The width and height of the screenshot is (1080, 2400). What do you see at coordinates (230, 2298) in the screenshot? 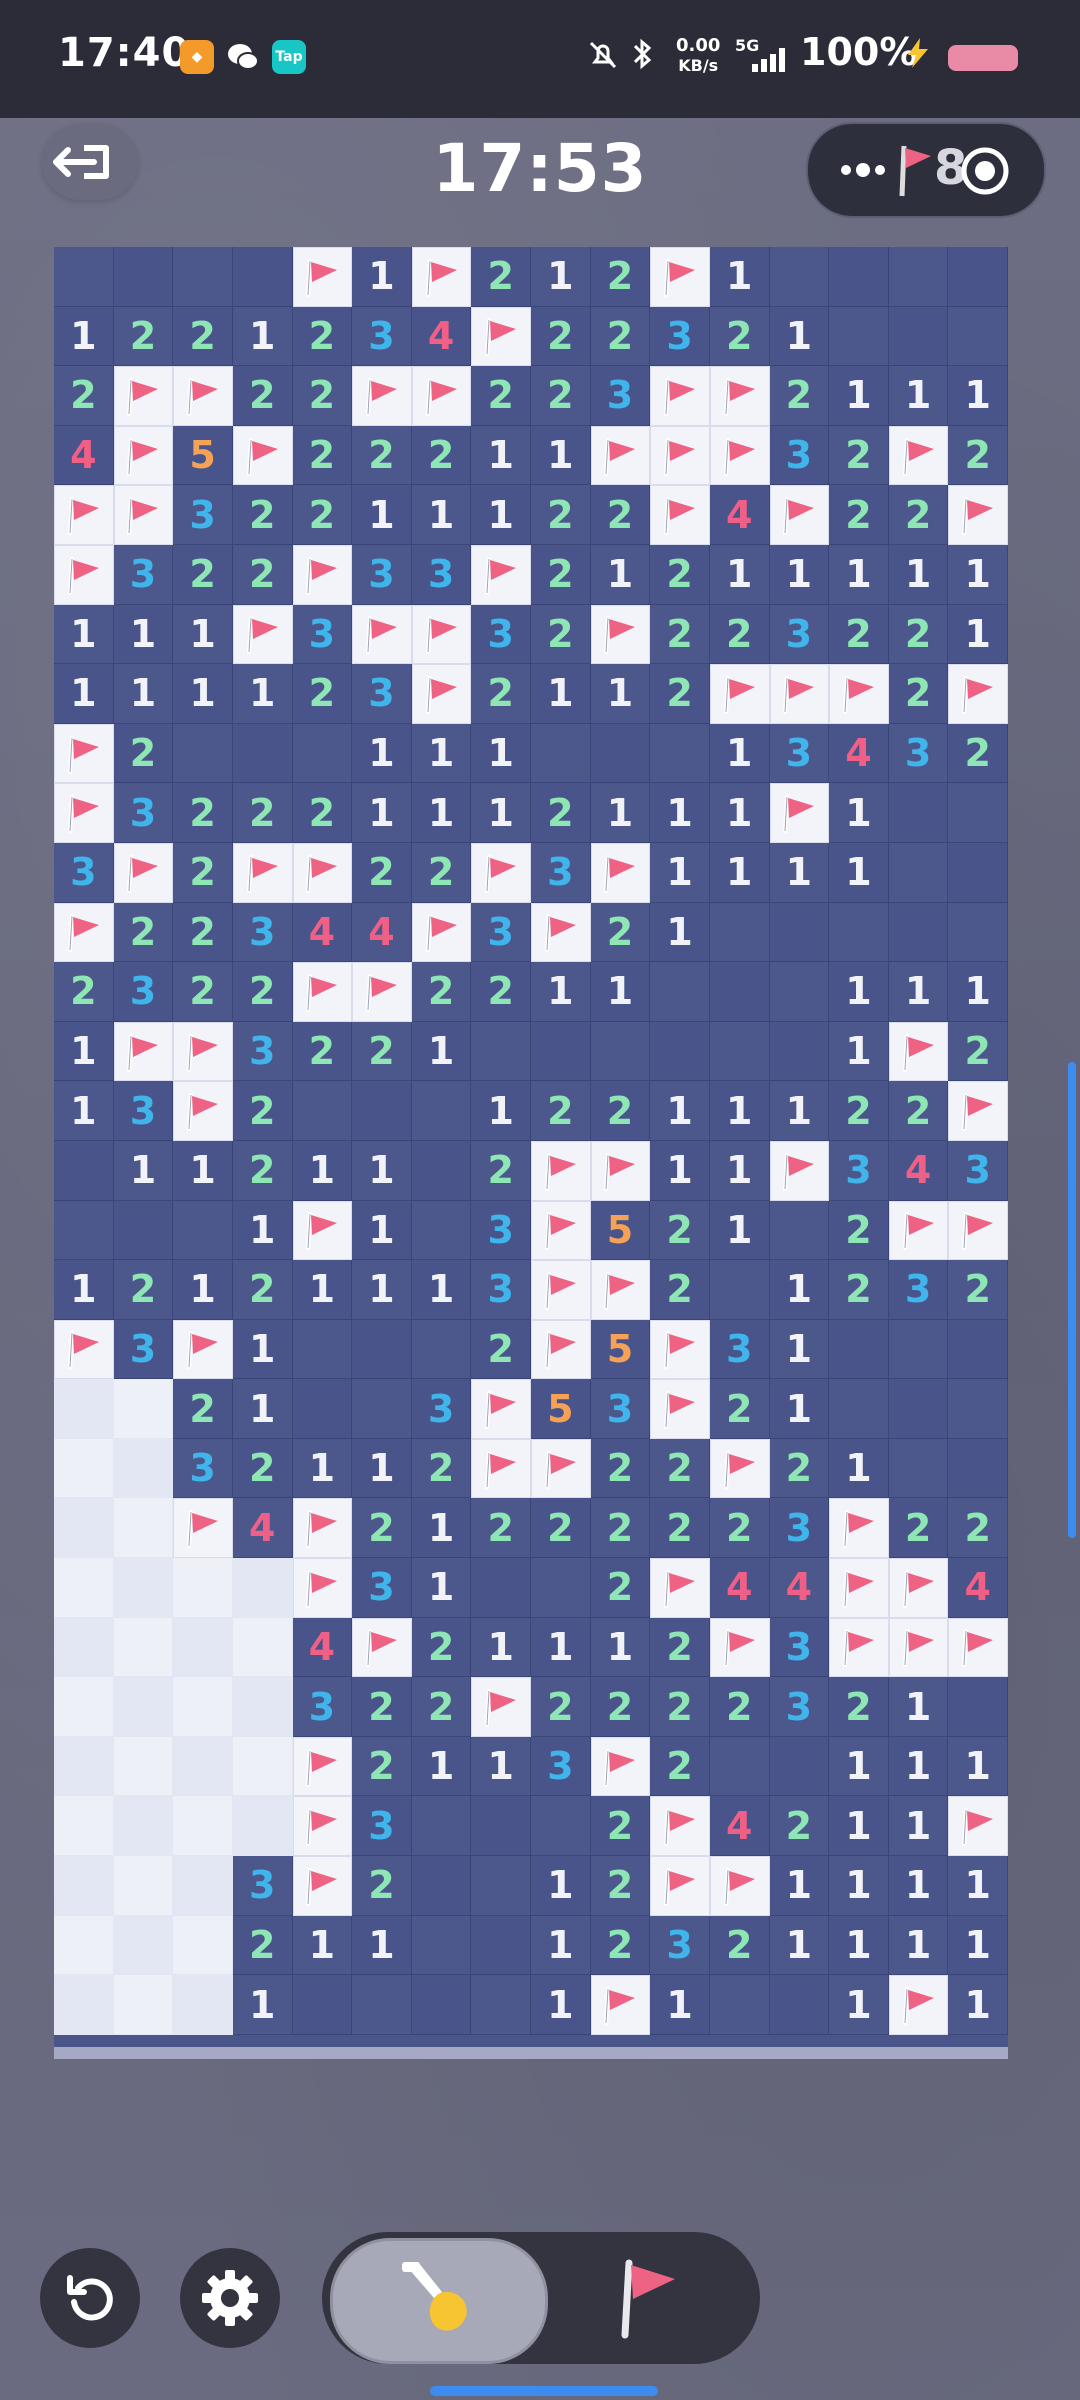
I see `settings-button` at bounding box center [230, 2298].